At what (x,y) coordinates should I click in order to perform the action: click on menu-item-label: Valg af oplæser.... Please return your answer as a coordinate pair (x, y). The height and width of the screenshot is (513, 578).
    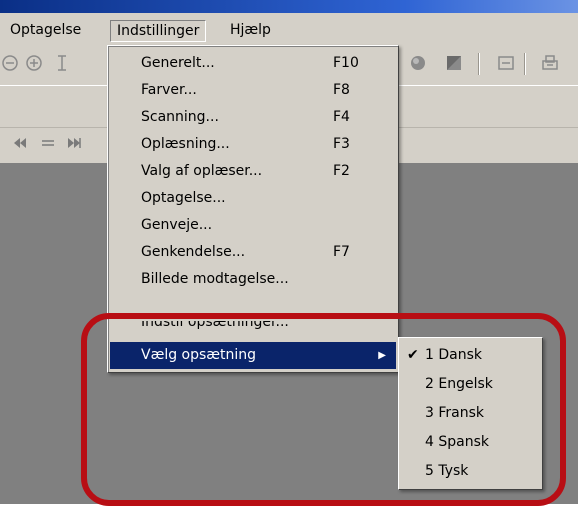
    Looking at the image, I should click on (202, 171).